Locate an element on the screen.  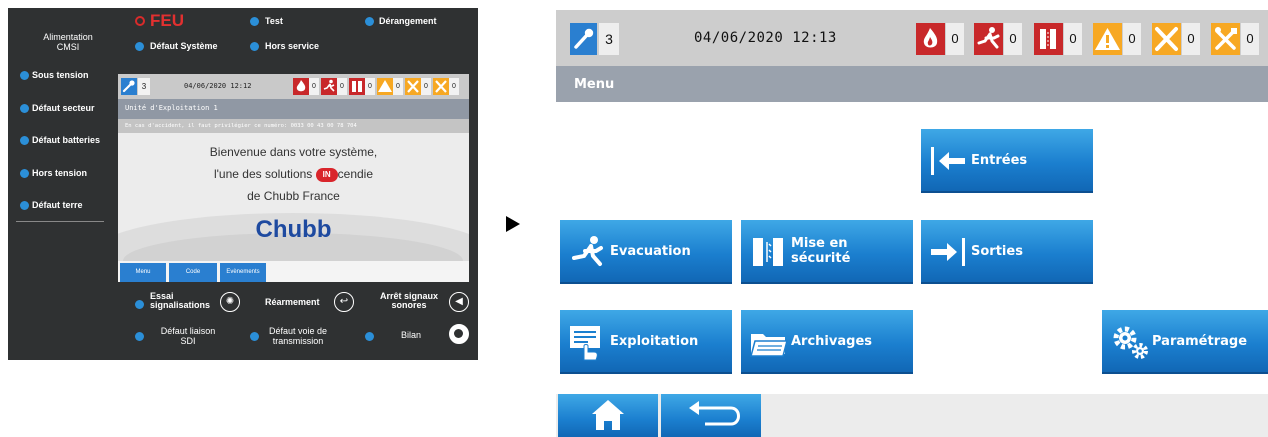
home-button is located at coordinates (608, 415).